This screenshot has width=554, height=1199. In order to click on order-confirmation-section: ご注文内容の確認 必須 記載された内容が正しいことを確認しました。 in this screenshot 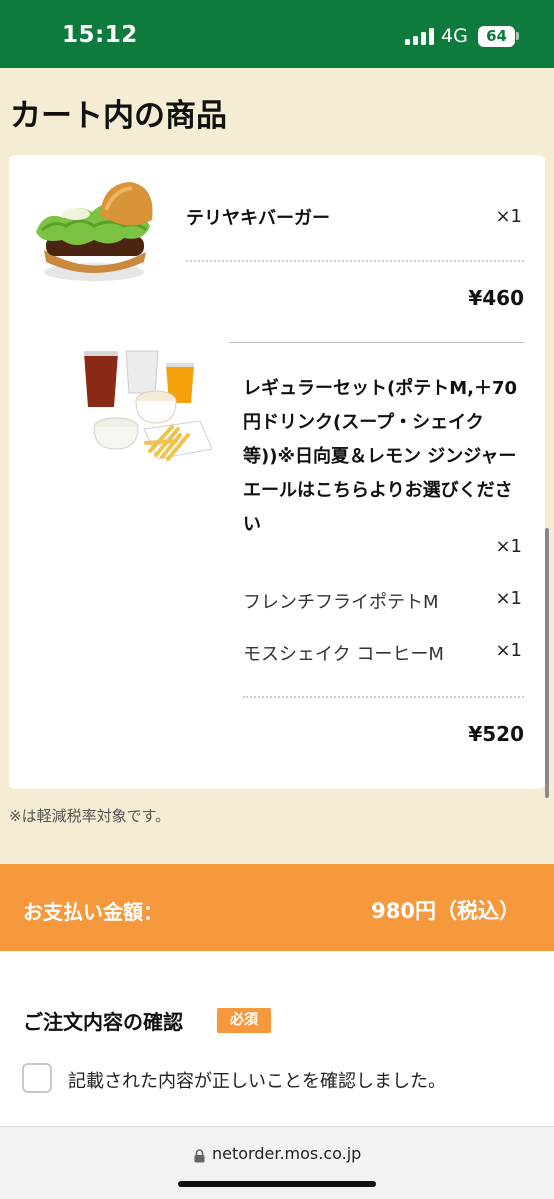, I will do `click(277, 1038)`.